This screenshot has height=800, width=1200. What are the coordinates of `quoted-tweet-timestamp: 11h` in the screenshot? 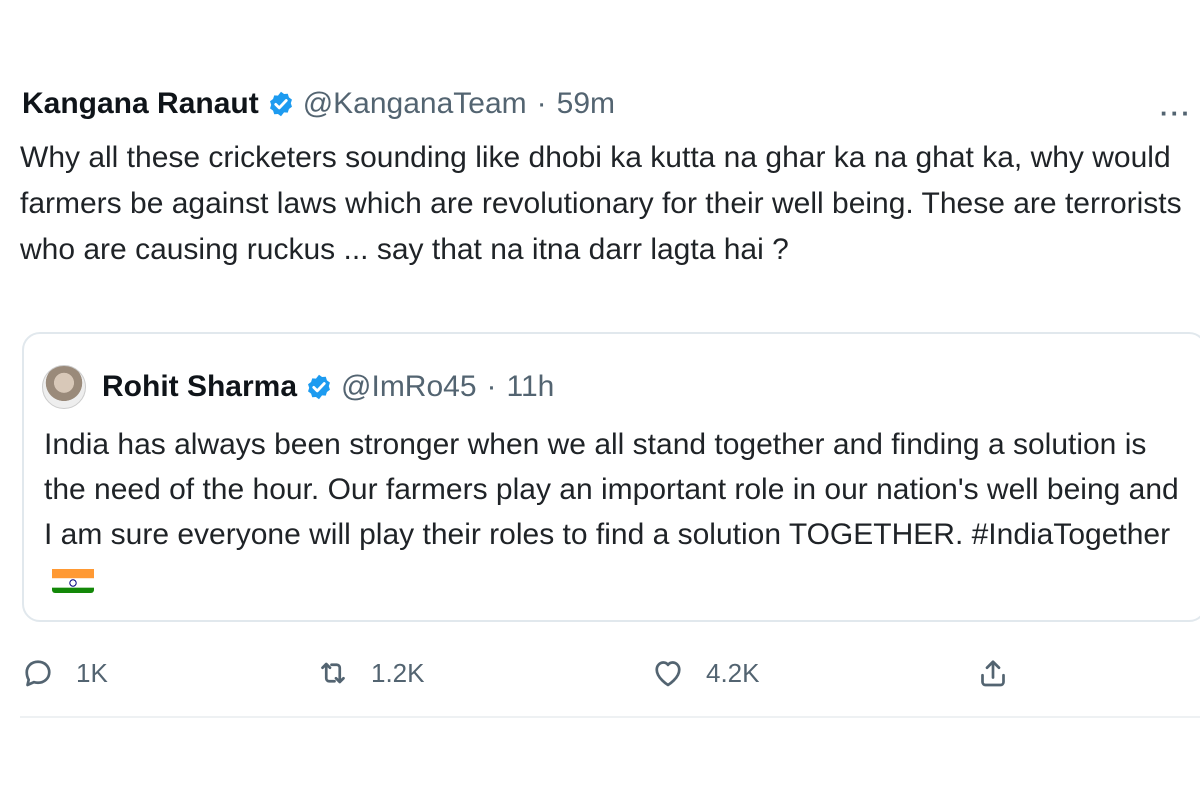 It's located at (530, 386).